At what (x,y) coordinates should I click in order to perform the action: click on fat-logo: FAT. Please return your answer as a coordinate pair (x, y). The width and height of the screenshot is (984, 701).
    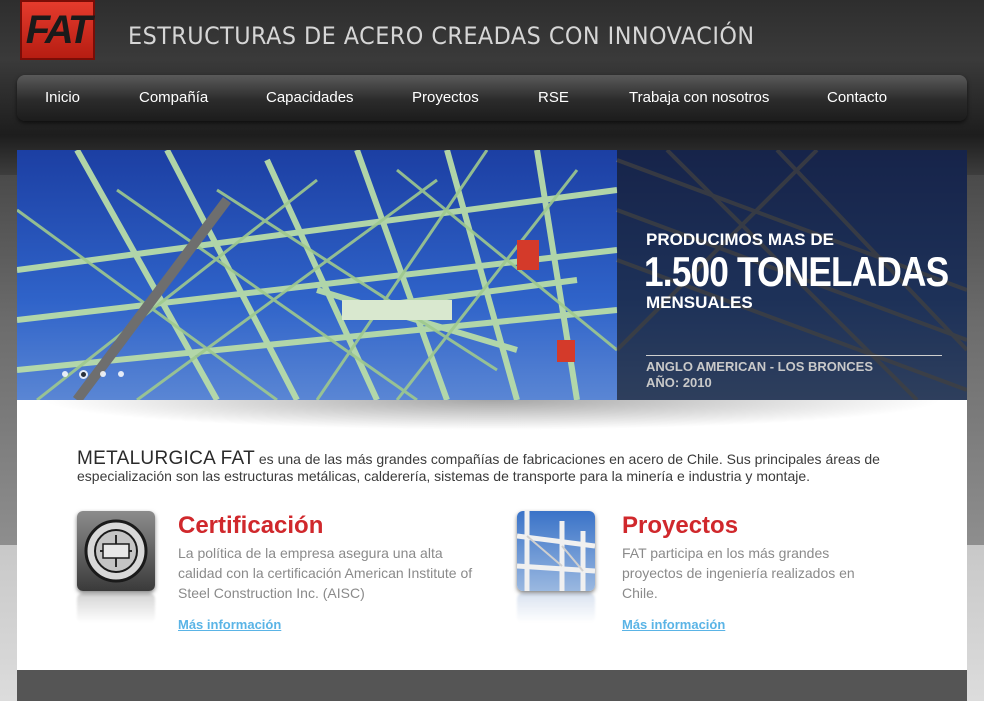
    Looking at the image, I should click on (57, 30).